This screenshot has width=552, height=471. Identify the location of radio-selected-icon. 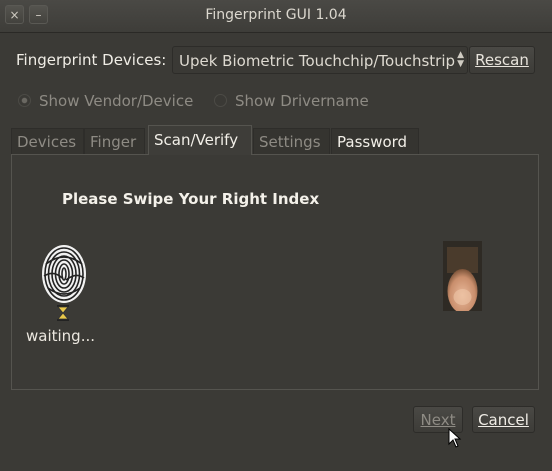
(24, 100).